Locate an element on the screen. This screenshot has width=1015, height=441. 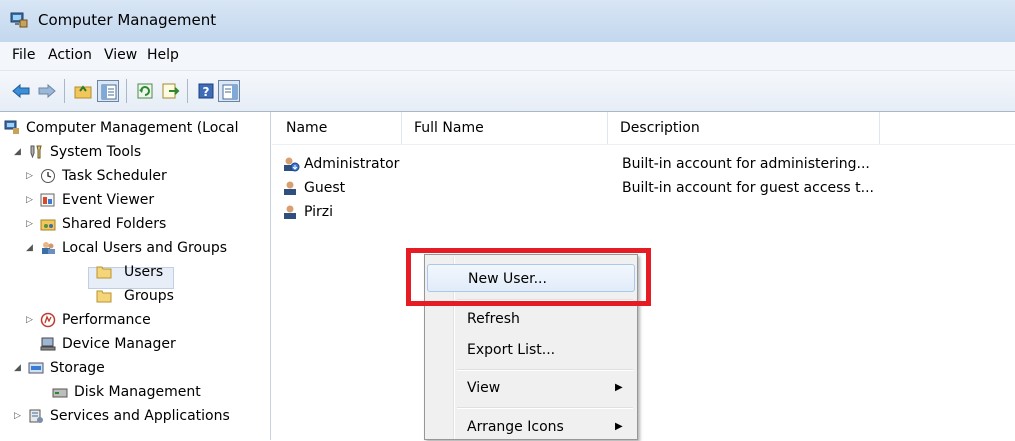
clock-icon is located at coordinates (48, 176).